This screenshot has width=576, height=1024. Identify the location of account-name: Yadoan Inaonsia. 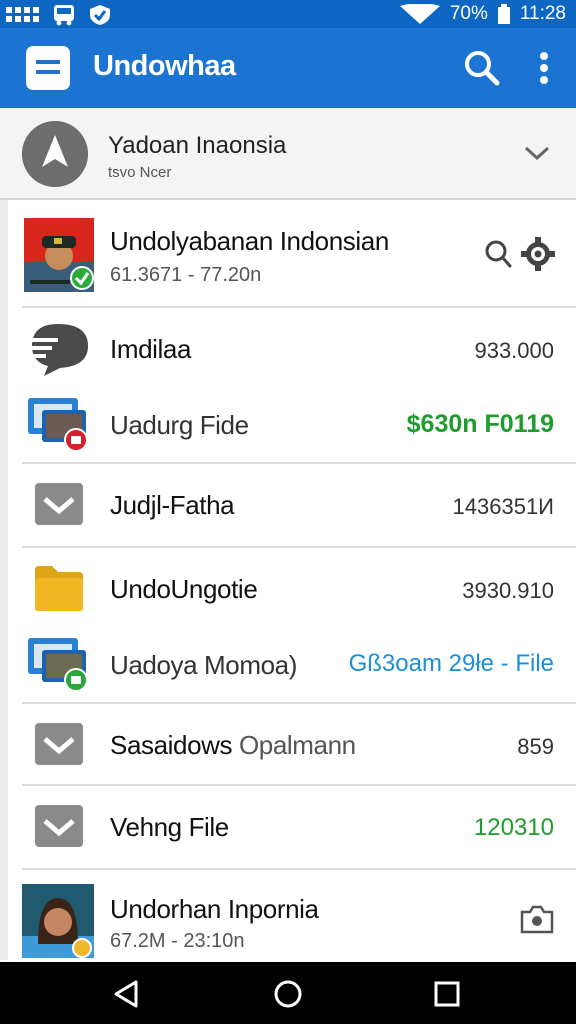
(197, 145).